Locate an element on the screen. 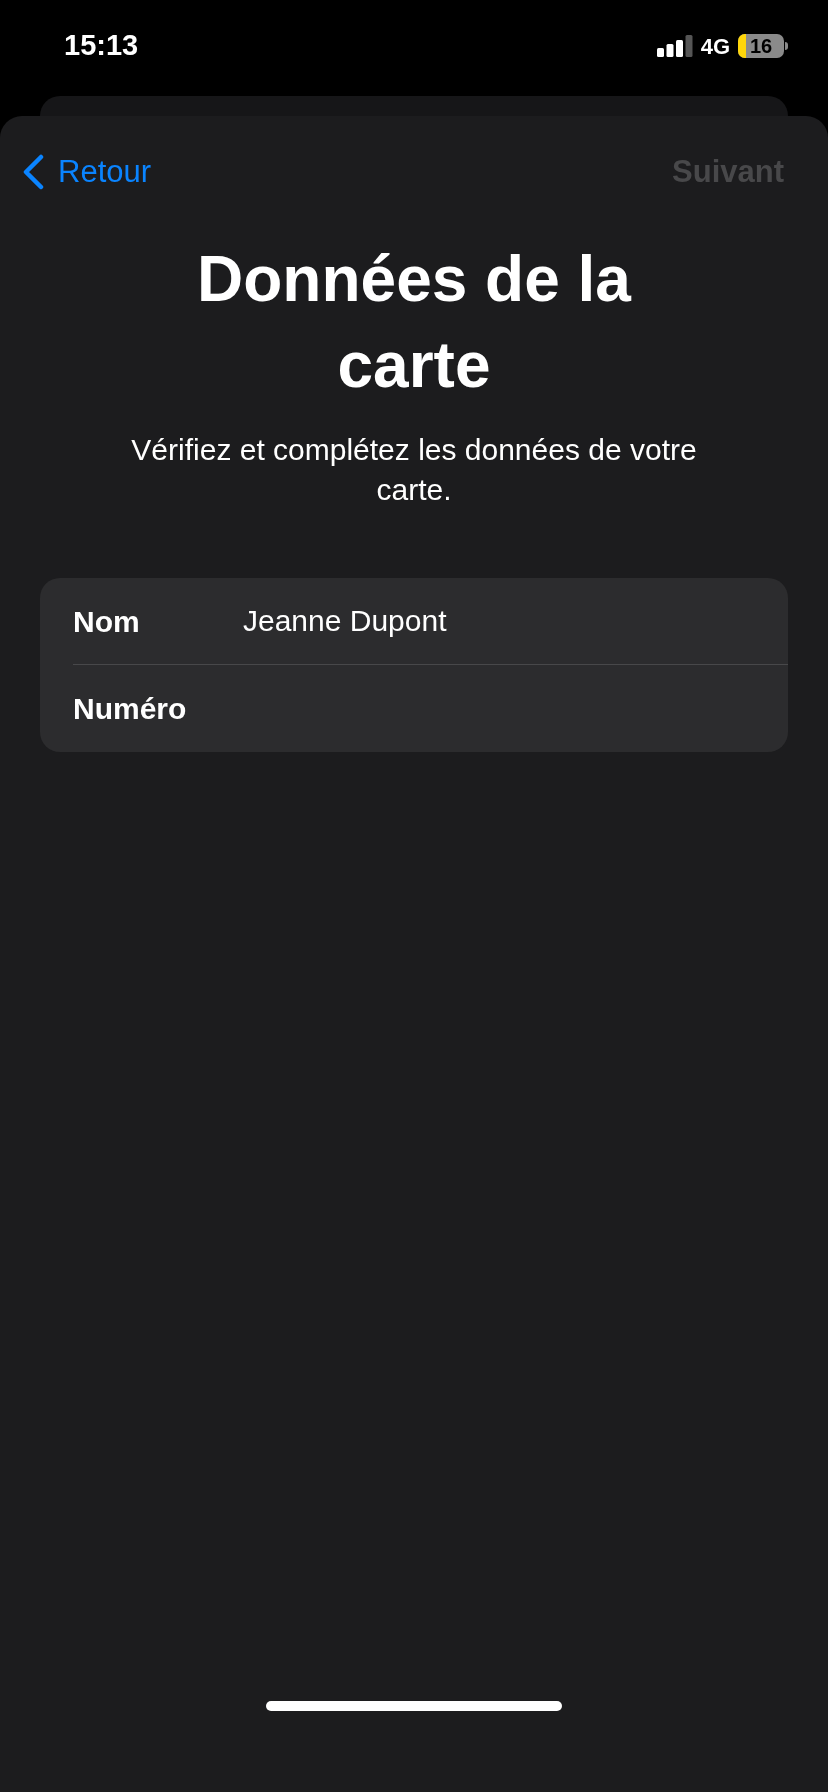 The height and width of the screenshot is (1792, 828). network-label: 4G is located at coordinates (715, 46).